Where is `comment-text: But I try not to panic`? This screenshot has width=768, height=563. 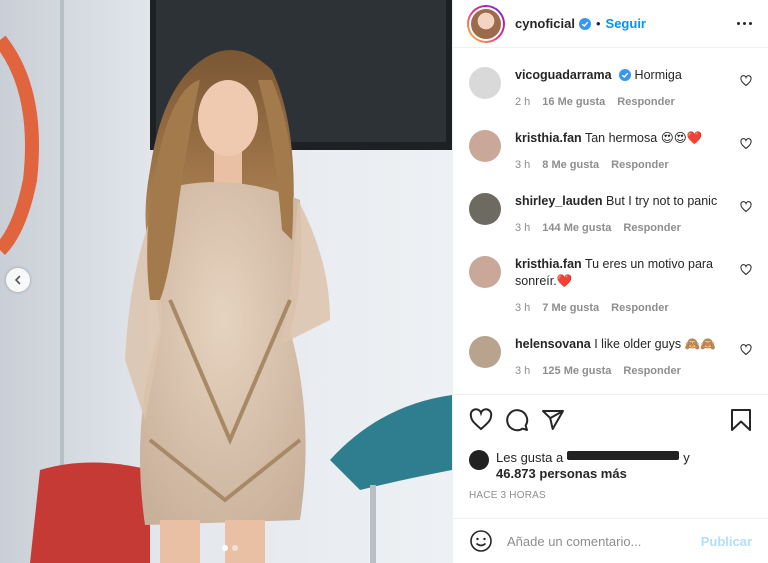
comment-text: But I try not to panic is located at coordinates (662, 201).